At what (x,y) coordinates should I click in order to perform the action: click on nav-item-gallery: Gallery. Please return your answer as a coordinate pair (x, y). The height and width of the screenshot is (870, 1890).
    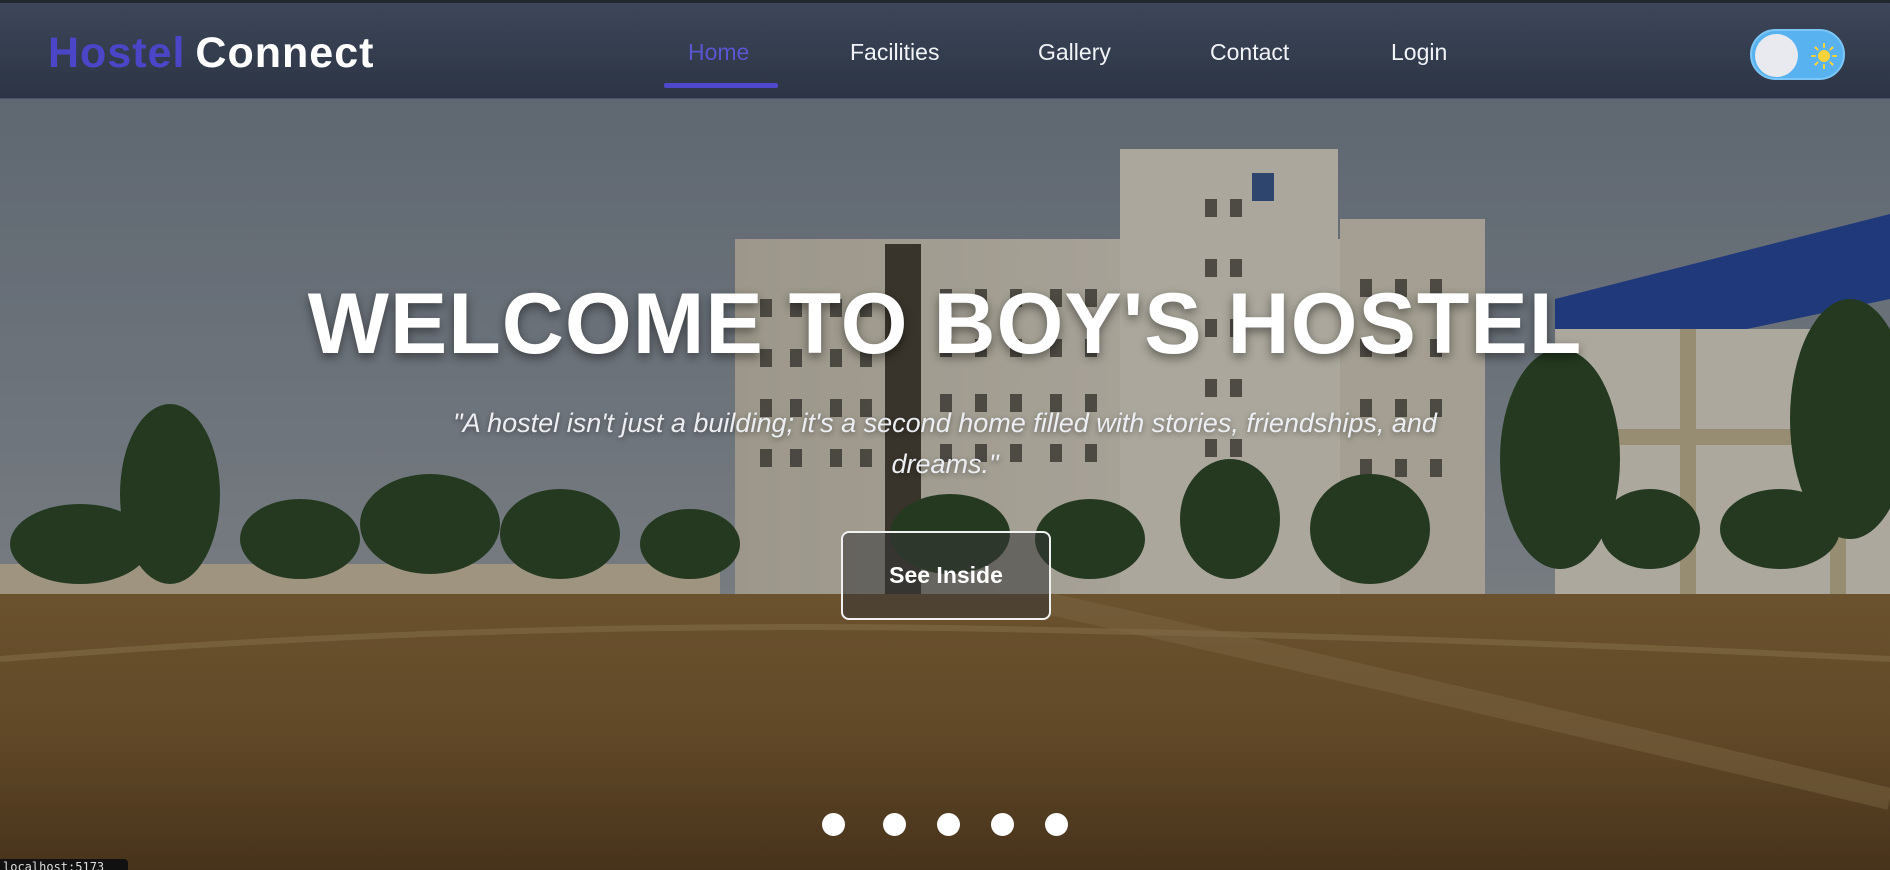
    Looking at the image, I should click on (1074, 52).